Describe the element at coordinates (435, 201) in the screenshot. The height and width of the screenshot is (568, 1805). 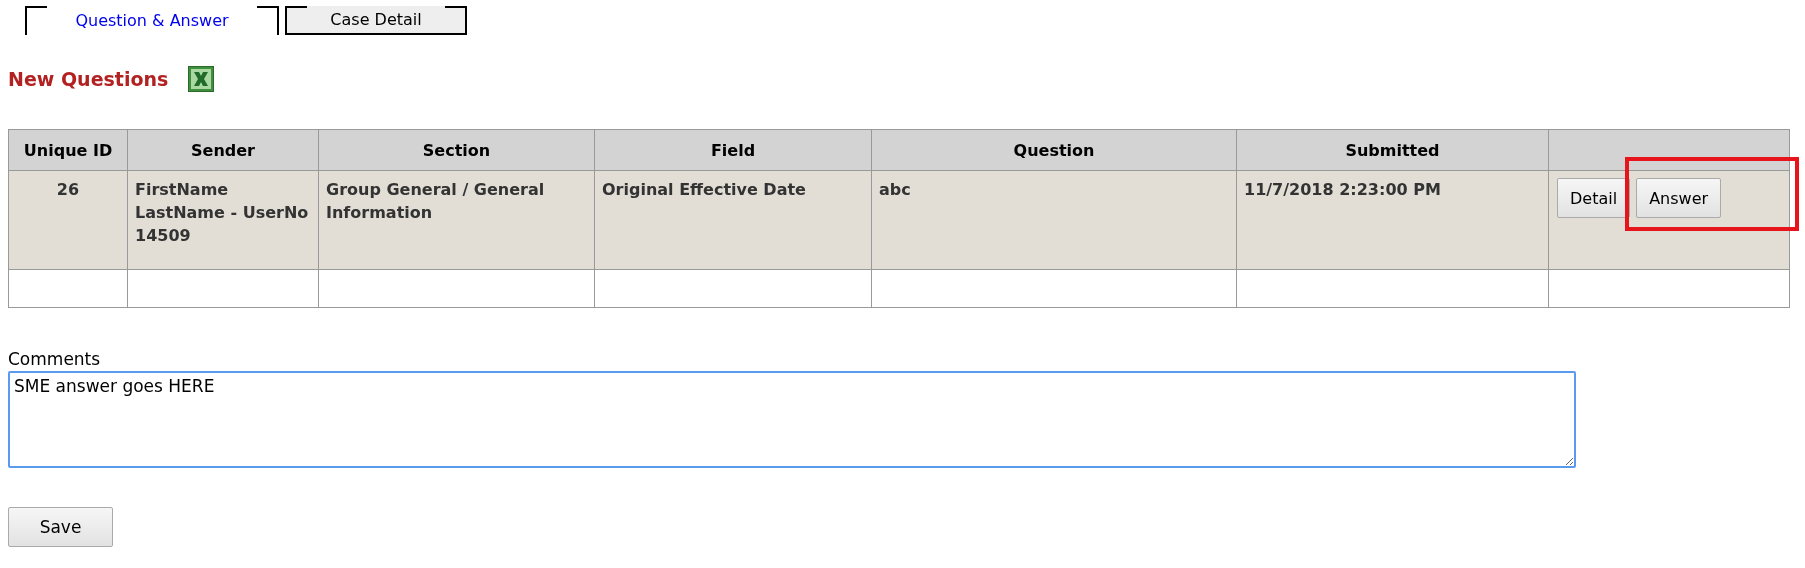
I see `table-cell: Group General / General Information` at that location.